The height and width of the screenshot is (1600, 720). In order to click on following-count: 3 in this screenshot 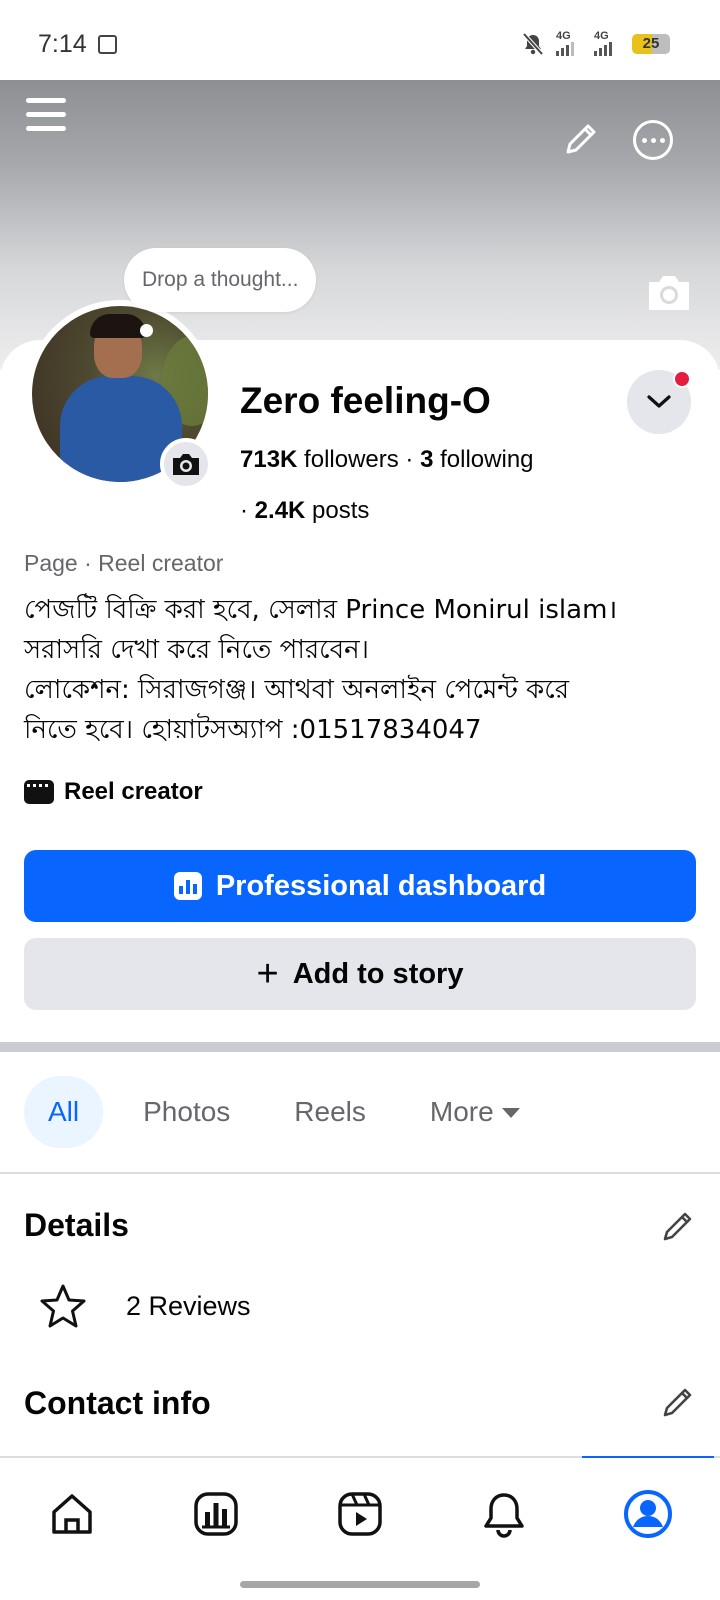, I will do `click(426, 459)`.